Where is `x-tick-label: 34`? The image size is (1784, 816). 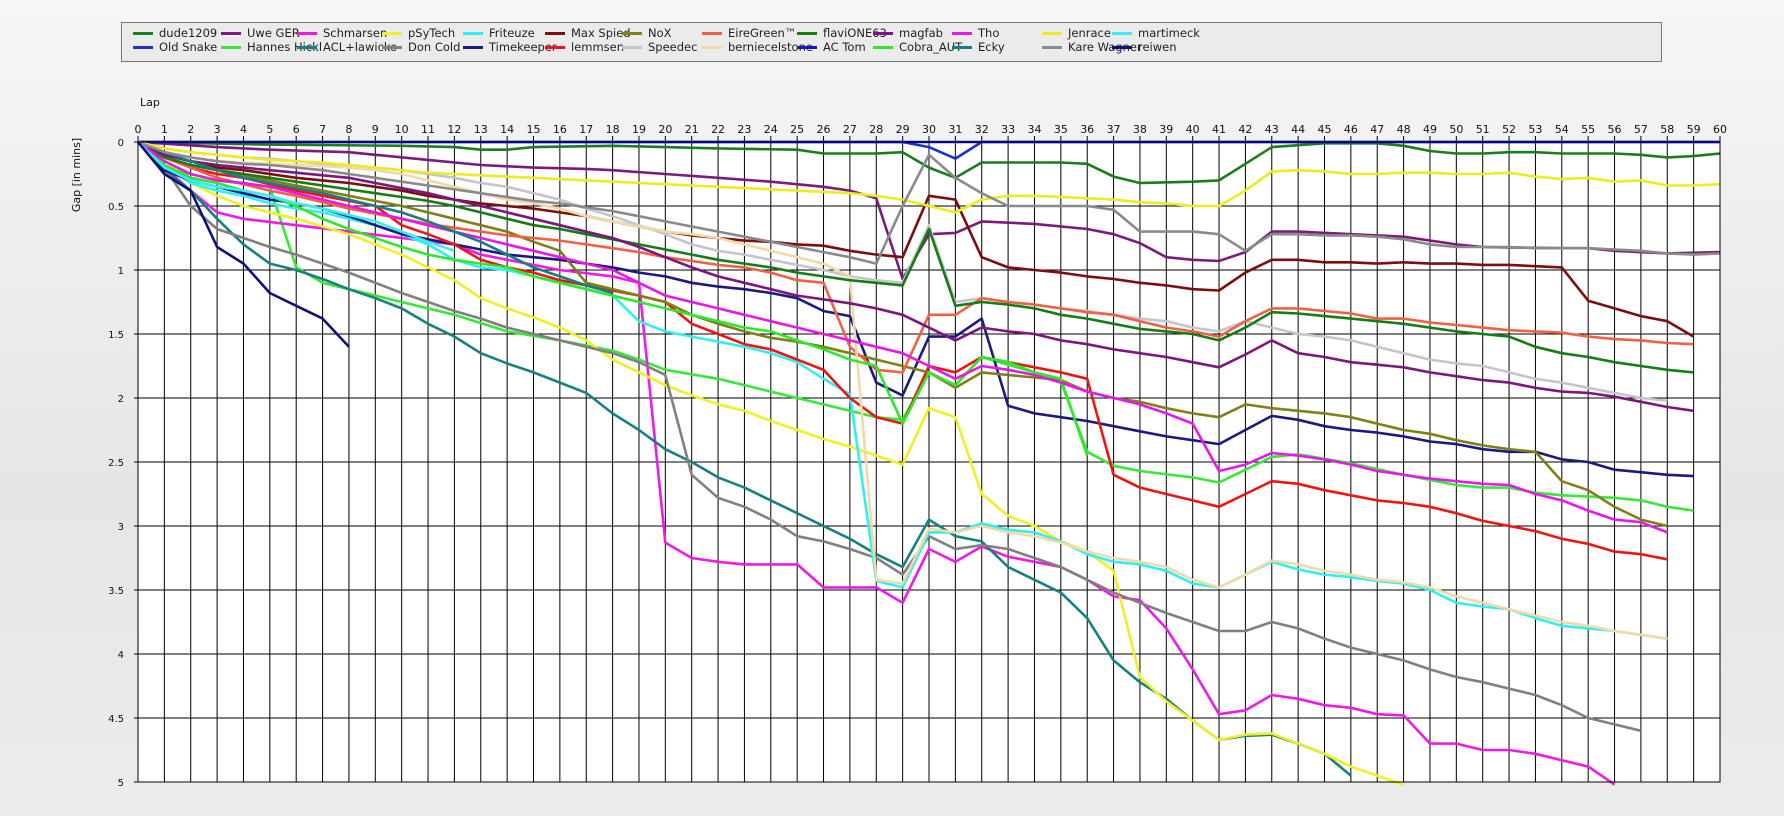
x-tick-label: 34 is located at coordinates (1034, 129).